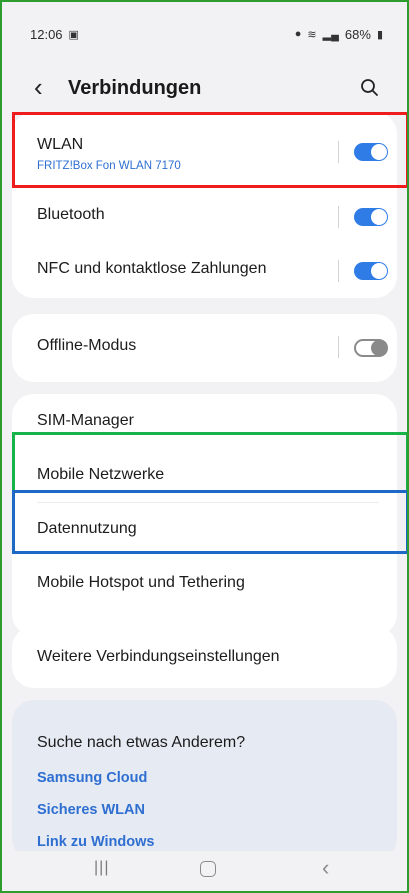 This screenshot has width=409, height=893. What do you see at coordinates (298, 34) in the screenshot?
I see `alarm-icon: ●` at bounding box center [298, 34].